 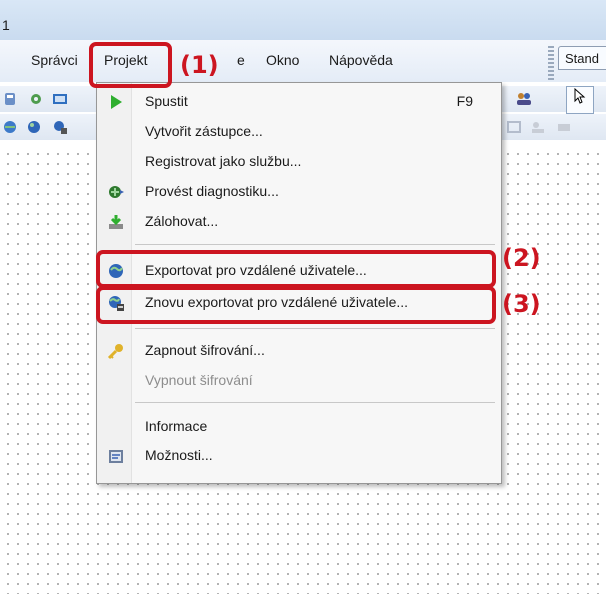 What do you see at coordinates (361, 60) in the screenshot?
I see `menu-napoveda: Nápověda` at bounding box center [361, 60].